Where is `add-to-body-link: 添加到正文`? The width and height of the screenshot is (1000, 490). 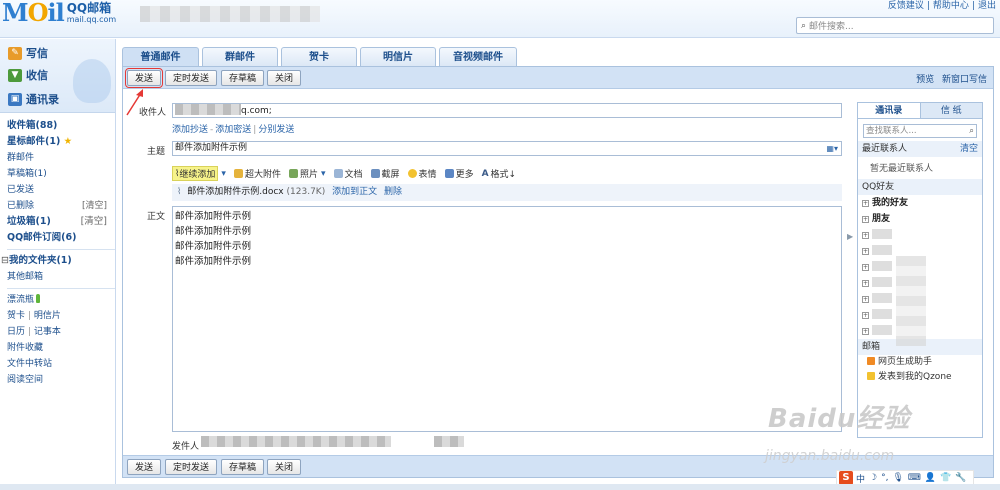
add-to-body-link: 添加到正文 is located at coordinates (354, 192).